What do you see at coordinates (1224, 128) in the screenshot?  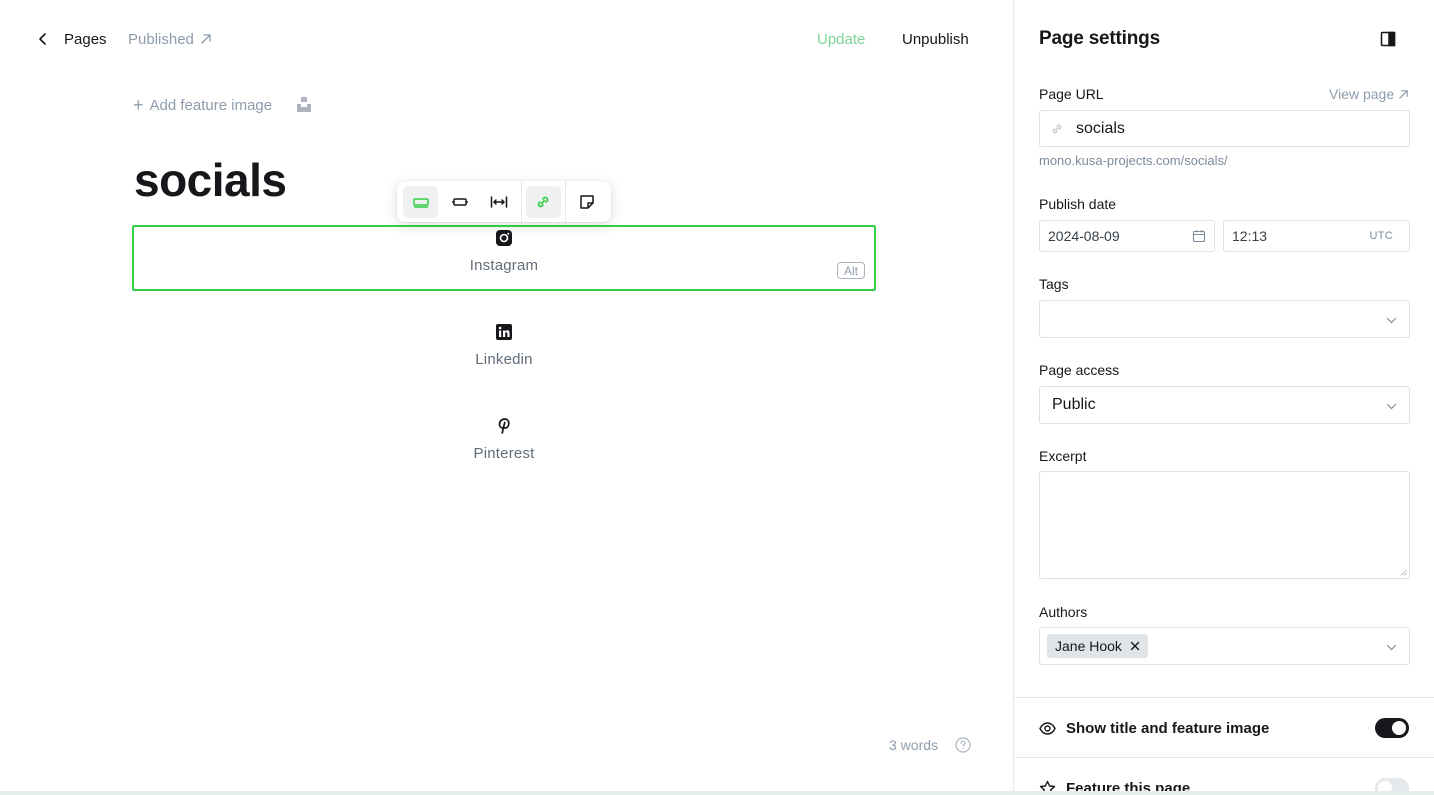 I see `page-url-input: socials` at bounding box center [1224, 128].